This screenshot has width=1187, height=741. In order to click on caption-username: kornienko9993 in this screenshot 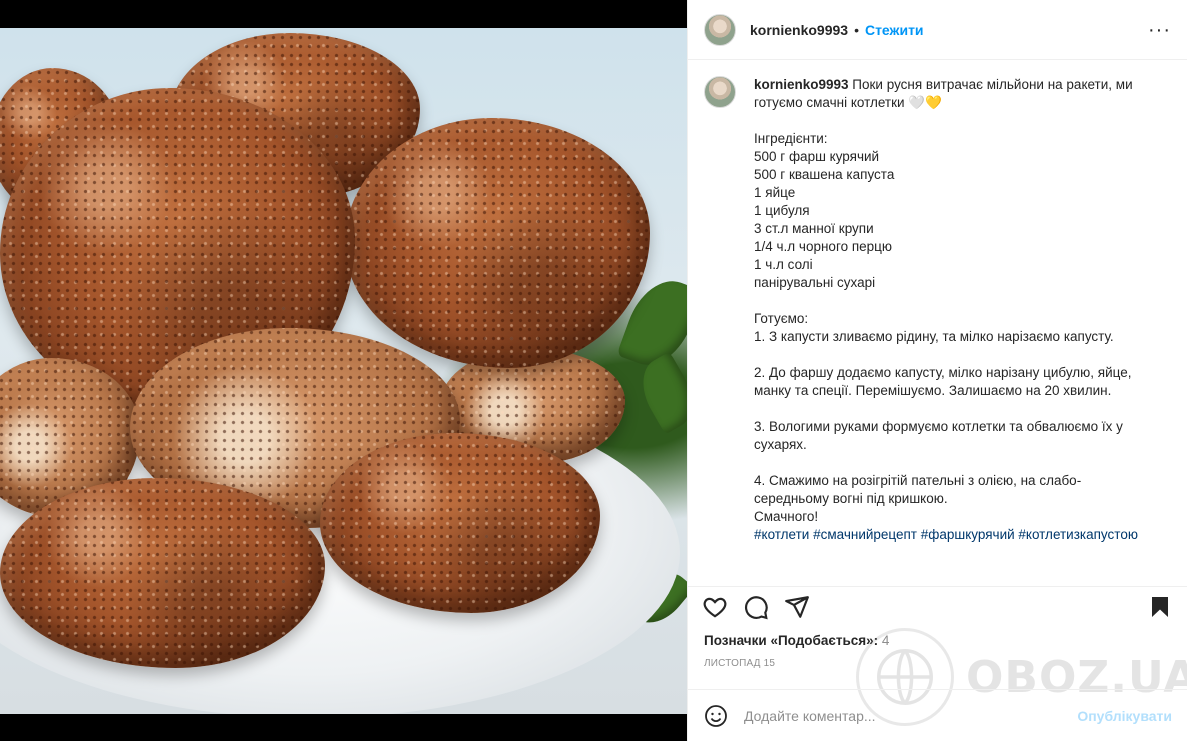, I will do `click(801, 84)`.